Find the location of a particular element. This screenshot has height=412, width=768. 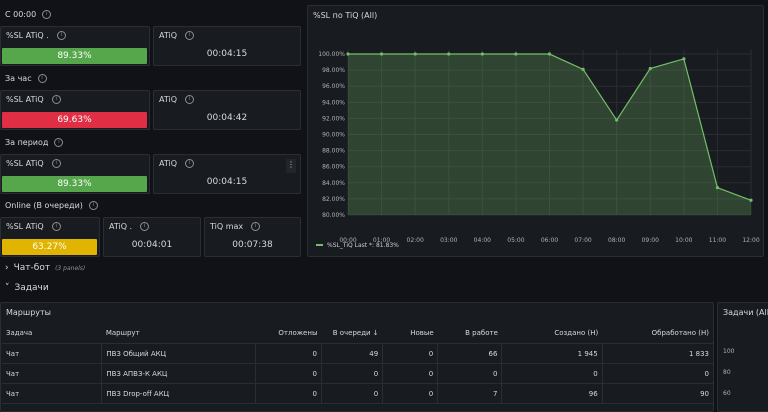

y-tick-label: 88.00% is located at coordinates (333, 151).